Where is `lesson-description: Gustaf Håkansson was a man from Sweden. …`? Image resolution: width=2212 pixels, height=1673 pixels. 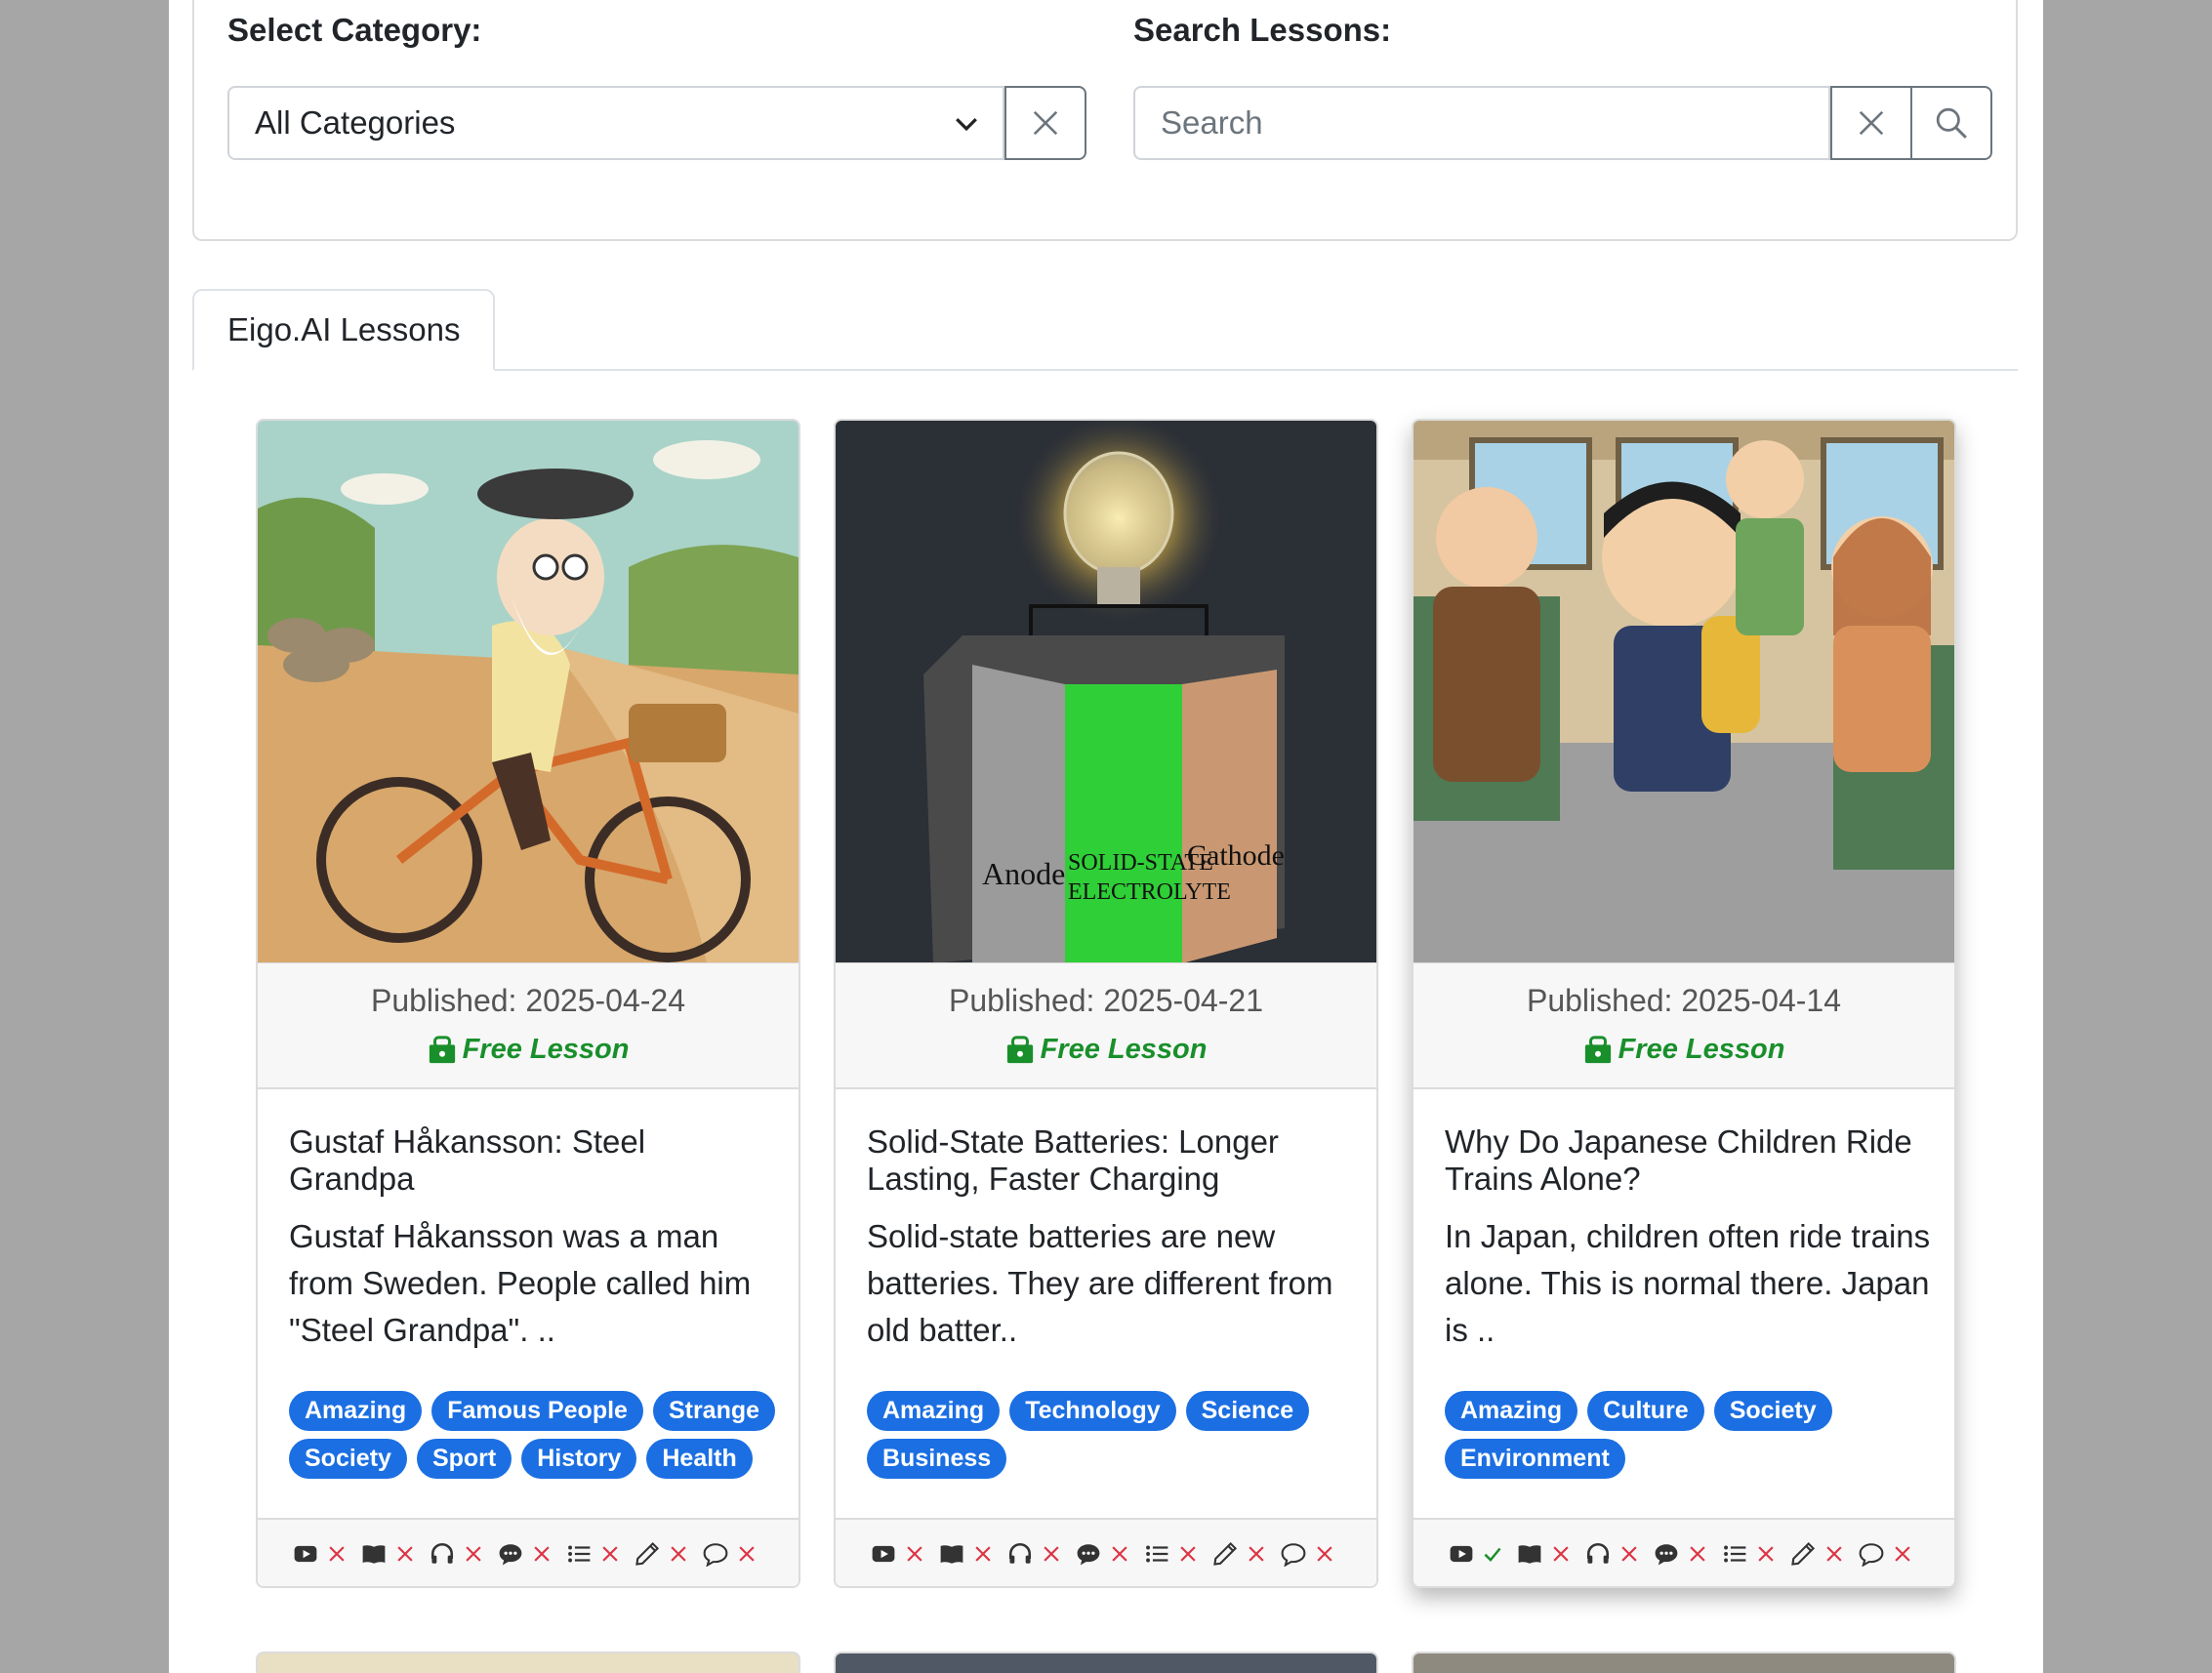 lesson-description: Gustaf Håkansson was a man from Sweden. … is located at coordinates (520, 1283).